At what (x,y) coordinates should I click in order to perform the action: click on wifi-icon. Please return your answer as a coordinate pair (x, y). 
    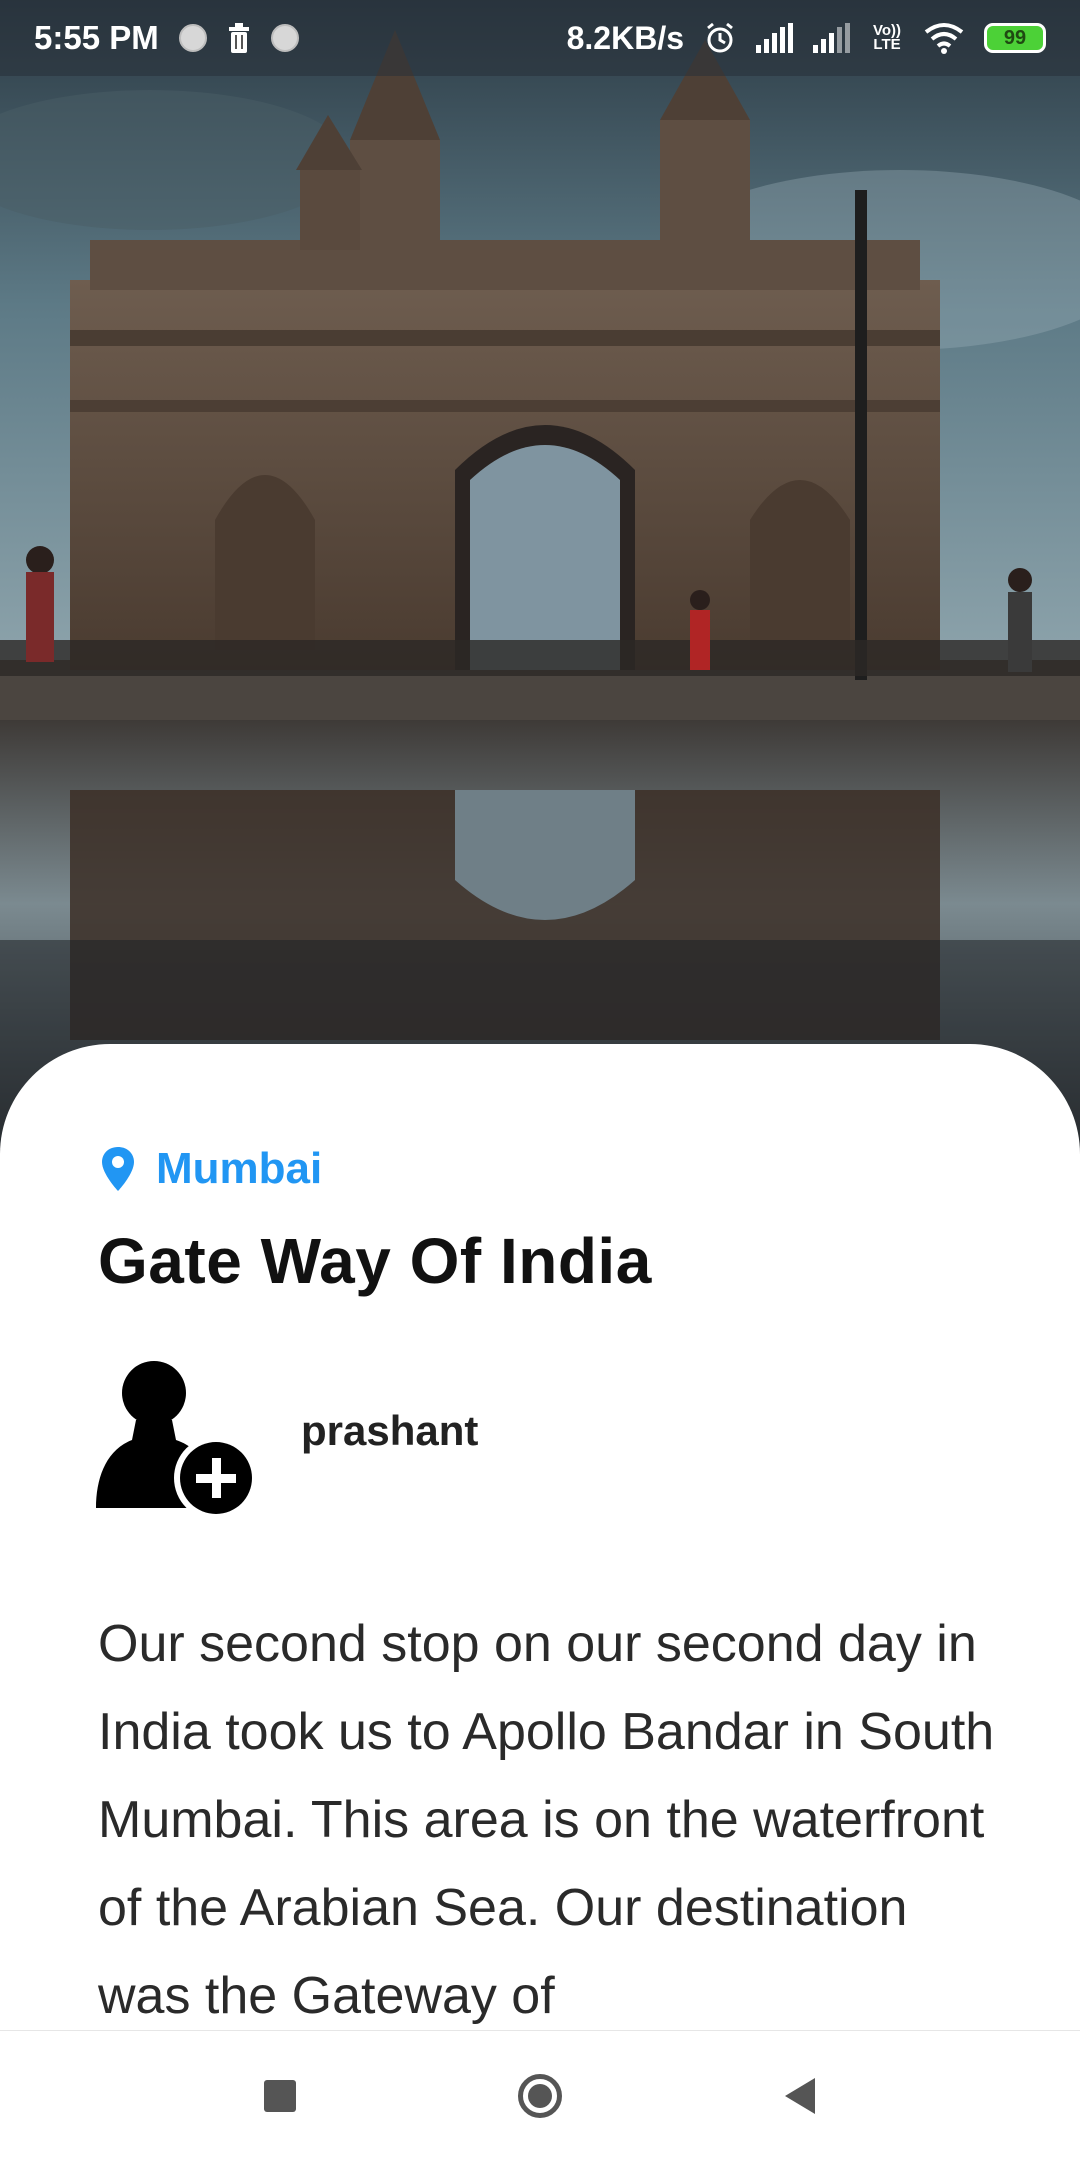
    Looking at the image, I should click on (944, 38).